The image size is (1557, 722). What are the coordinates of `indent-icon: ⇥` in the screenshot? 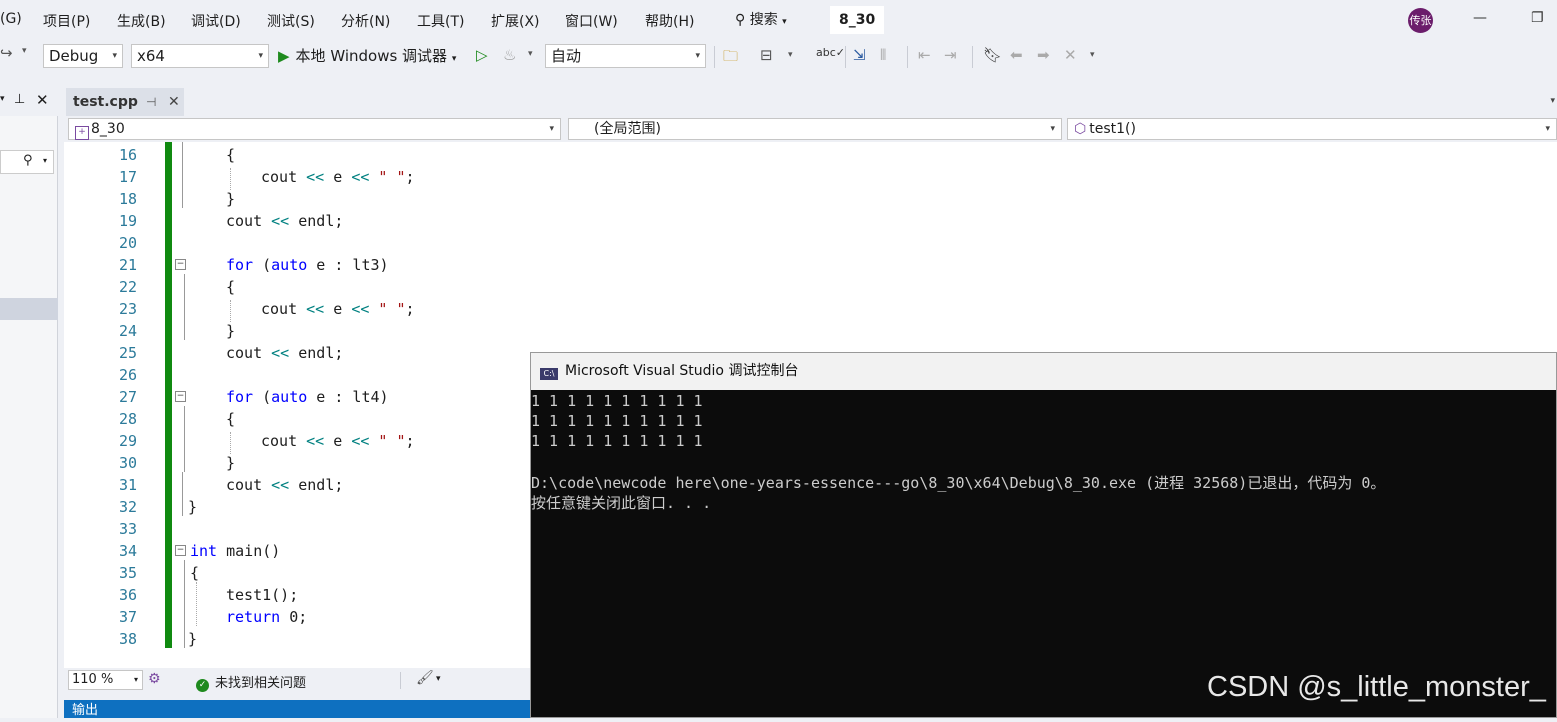 It's located at (950, 55).